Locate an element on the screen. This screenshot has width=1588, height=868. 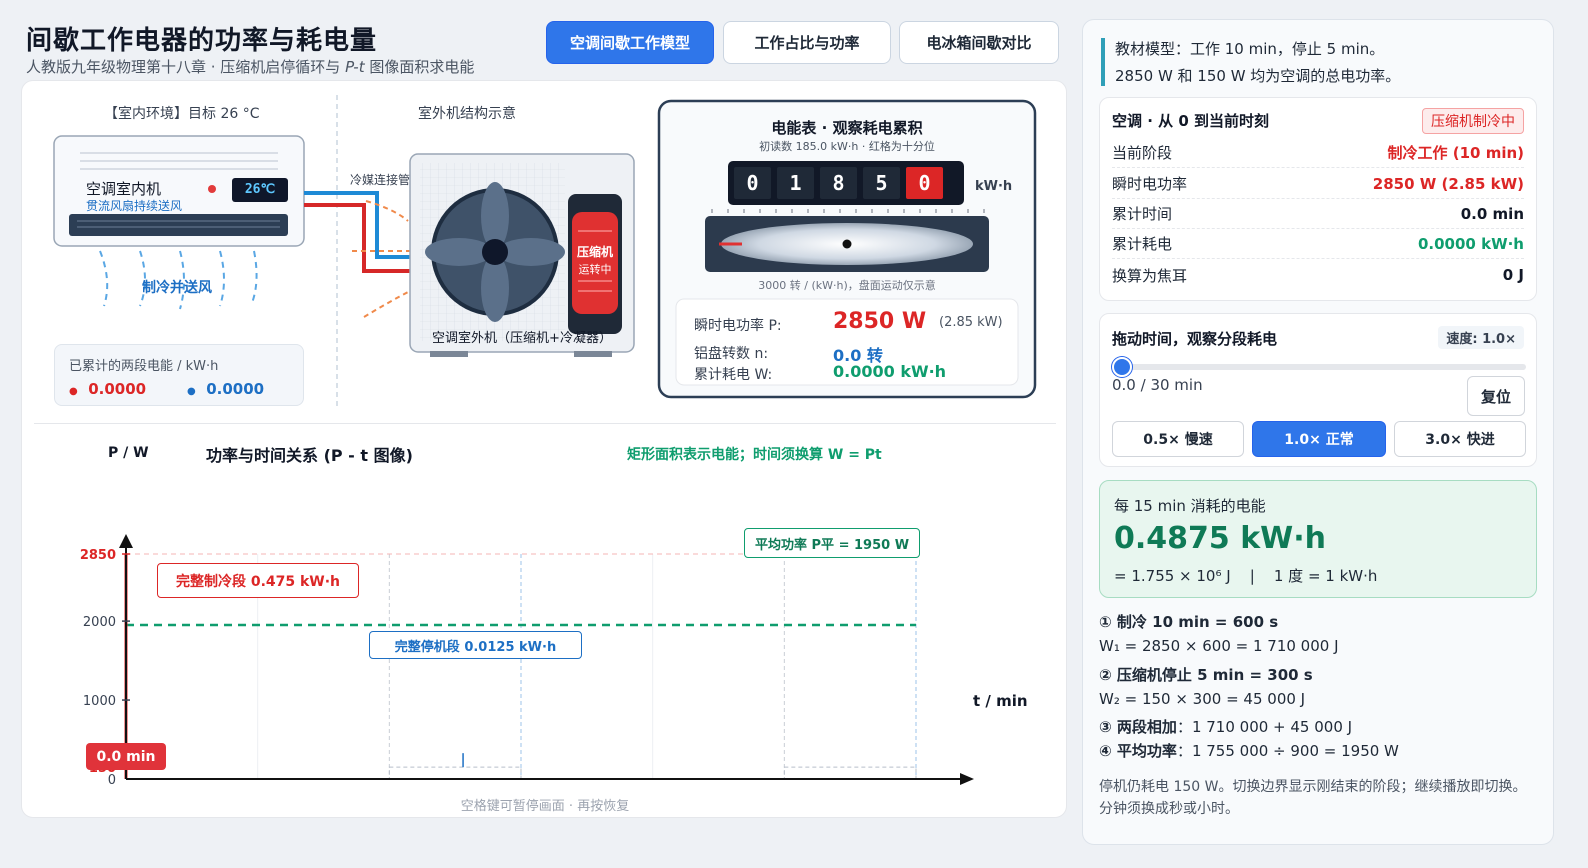
idle-segment-annotation: 完整停机段 0.0125 kW·h is located at coordinates (475, 645).